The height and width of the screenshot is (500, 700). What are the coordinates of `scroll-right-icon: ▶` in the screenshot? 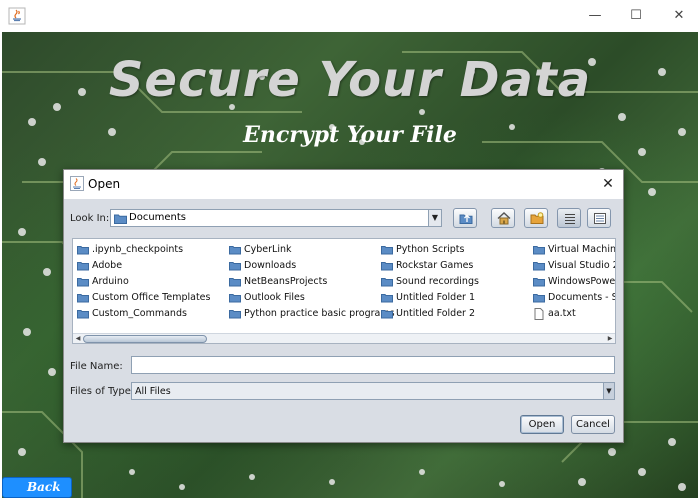 It's located at (610, 339).